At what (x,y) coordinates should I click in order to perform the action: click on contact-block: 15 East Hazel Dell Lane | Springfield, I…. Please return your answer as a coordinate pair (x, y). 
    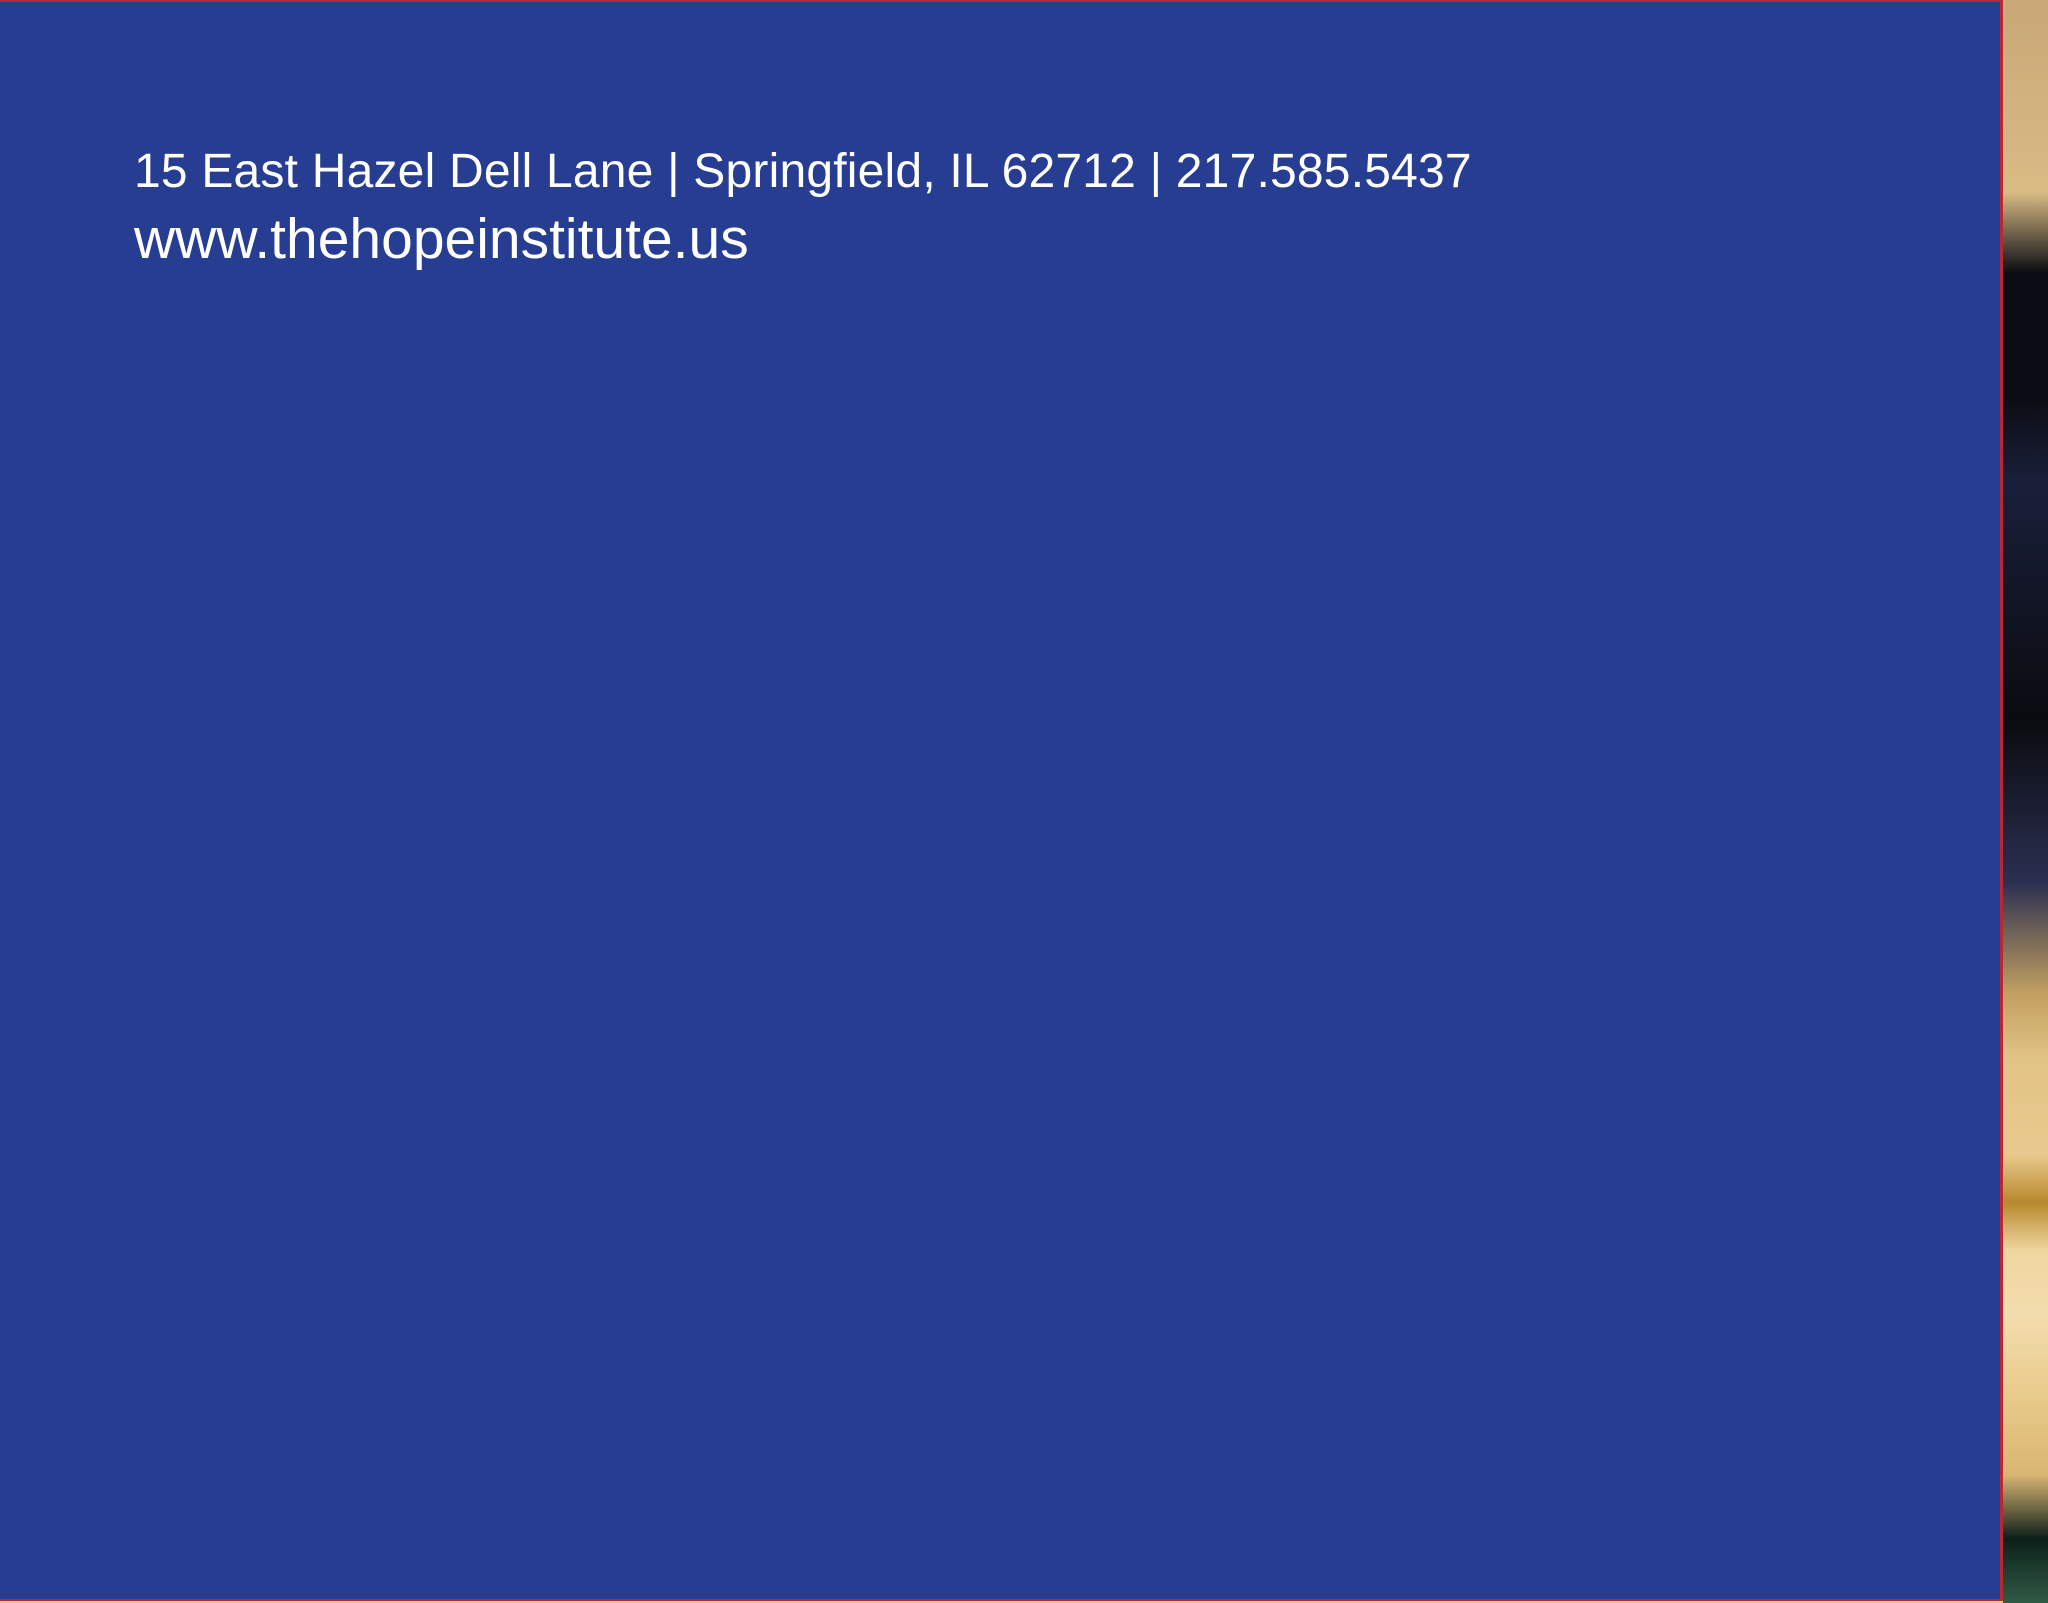
    Looking at the image, I should click on (803, 207).